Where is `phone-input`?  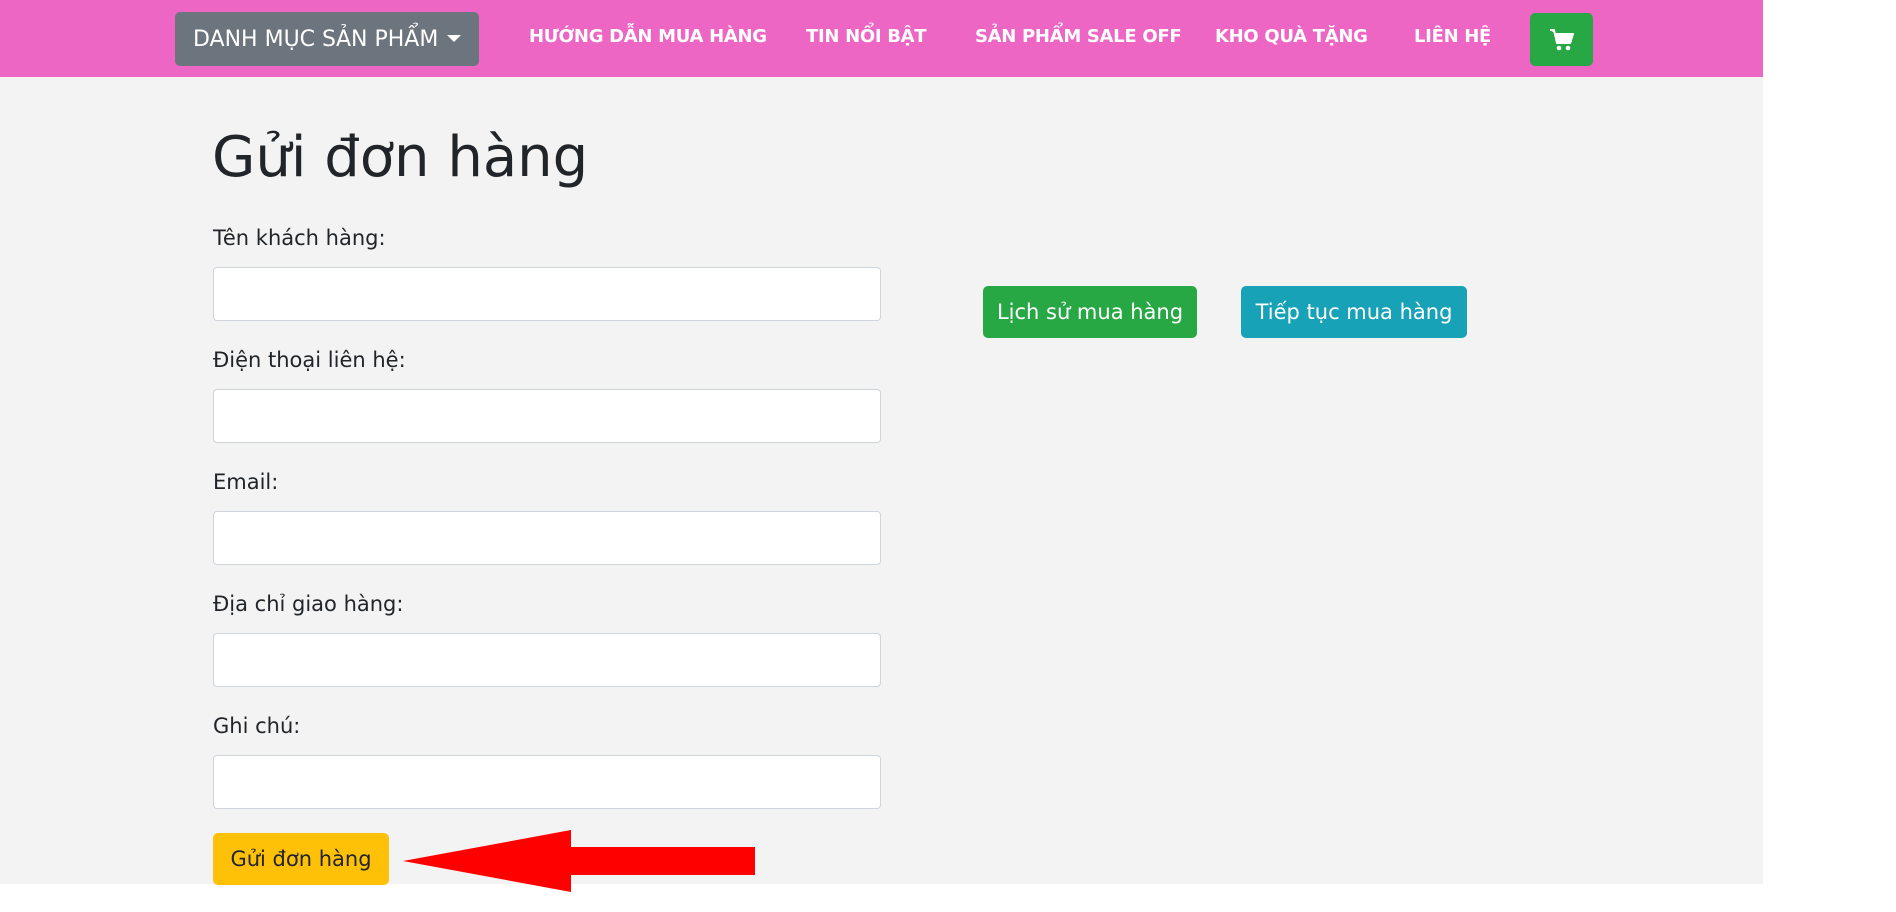
phone-input is located at coordinates (547, 416).